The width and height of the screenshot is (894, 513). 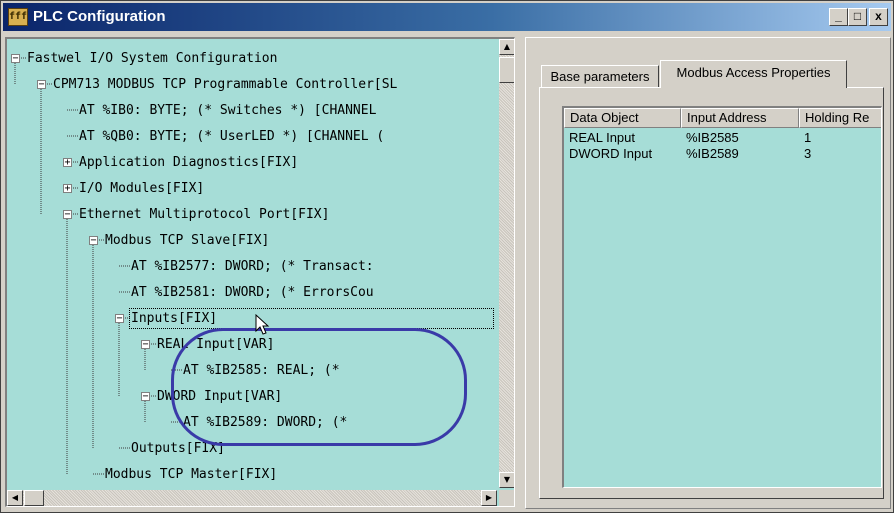 What do you see at coordinates (839, 154) in the screenshot?
I see `table-cell-holding-register: 3` at bounding box center [839, 154].